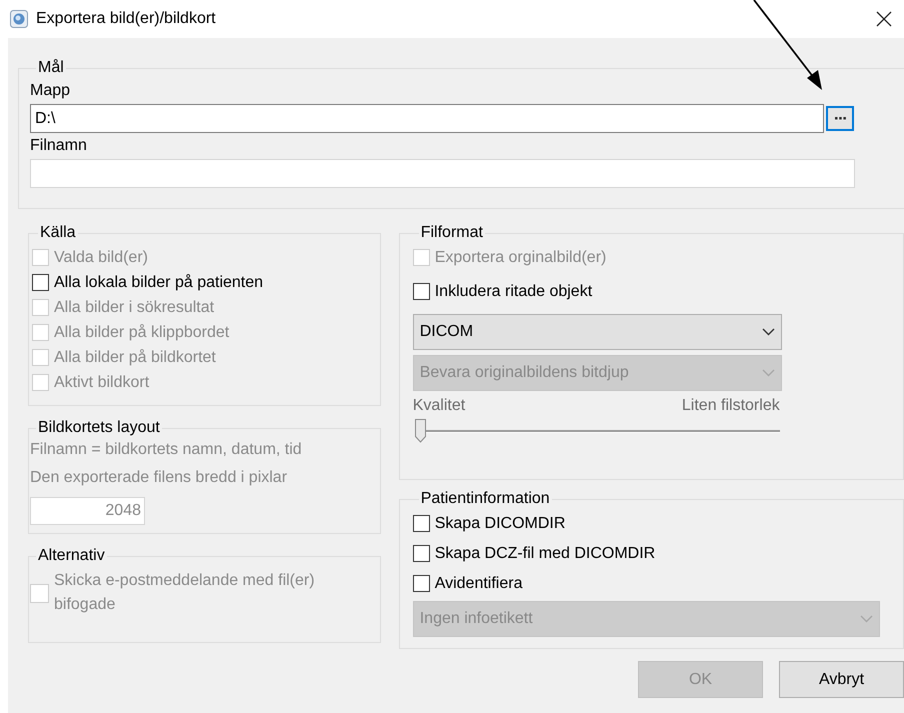 The width and height of the screenshot is (904, 713). I want to click on checkbox-label: Skapa DCZ-fil med DICOMDIR, so click(545, 554).